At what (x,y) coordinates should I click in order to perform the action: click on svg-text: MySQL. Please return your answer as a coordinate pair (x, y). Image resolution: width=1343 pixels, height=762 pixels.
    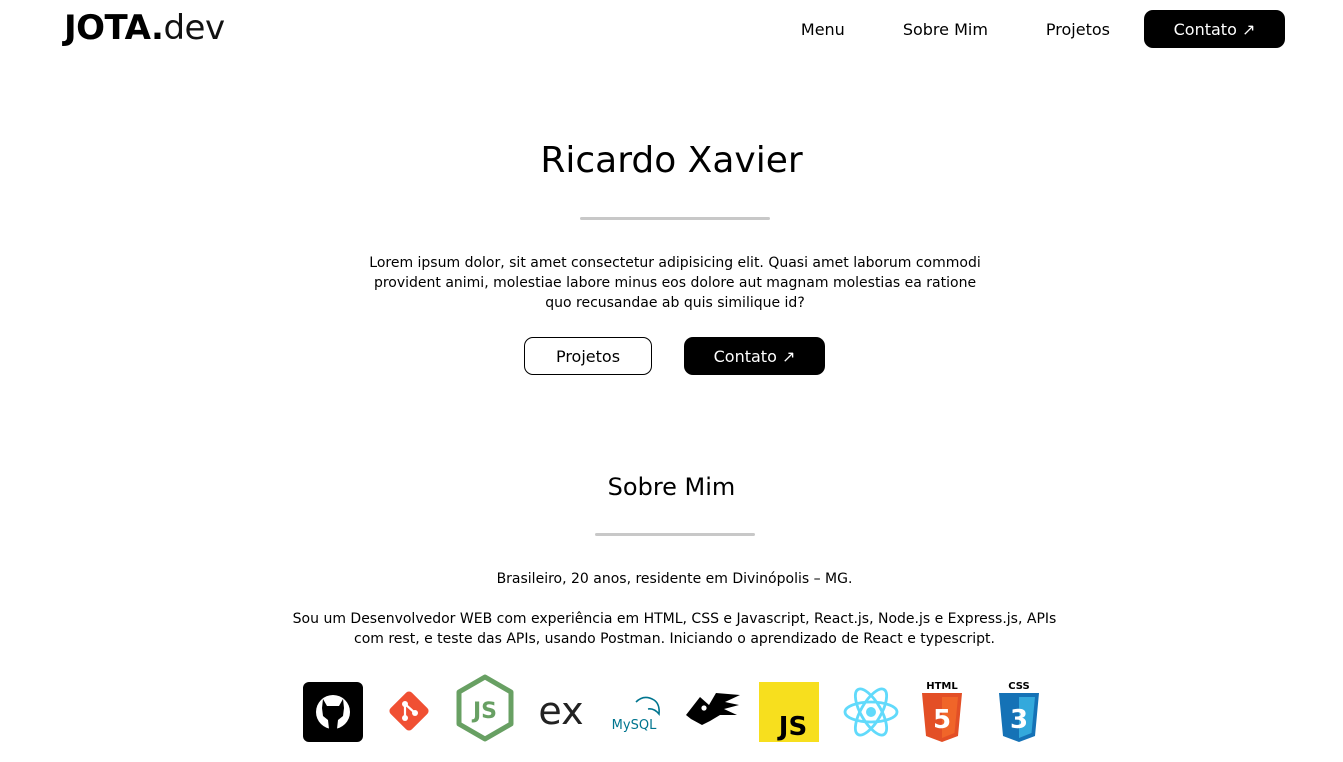
    Looking at the image, I should click on (634, 725).